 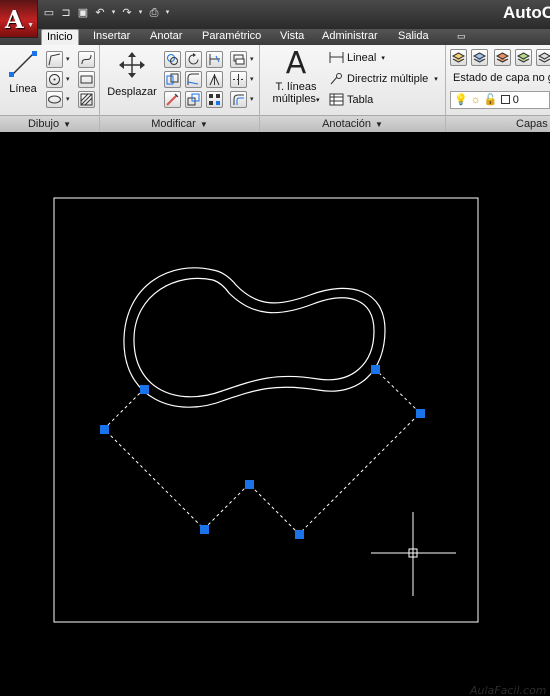 I want to click on mtext-label-2: múltiples, so click(x=294, y=99).